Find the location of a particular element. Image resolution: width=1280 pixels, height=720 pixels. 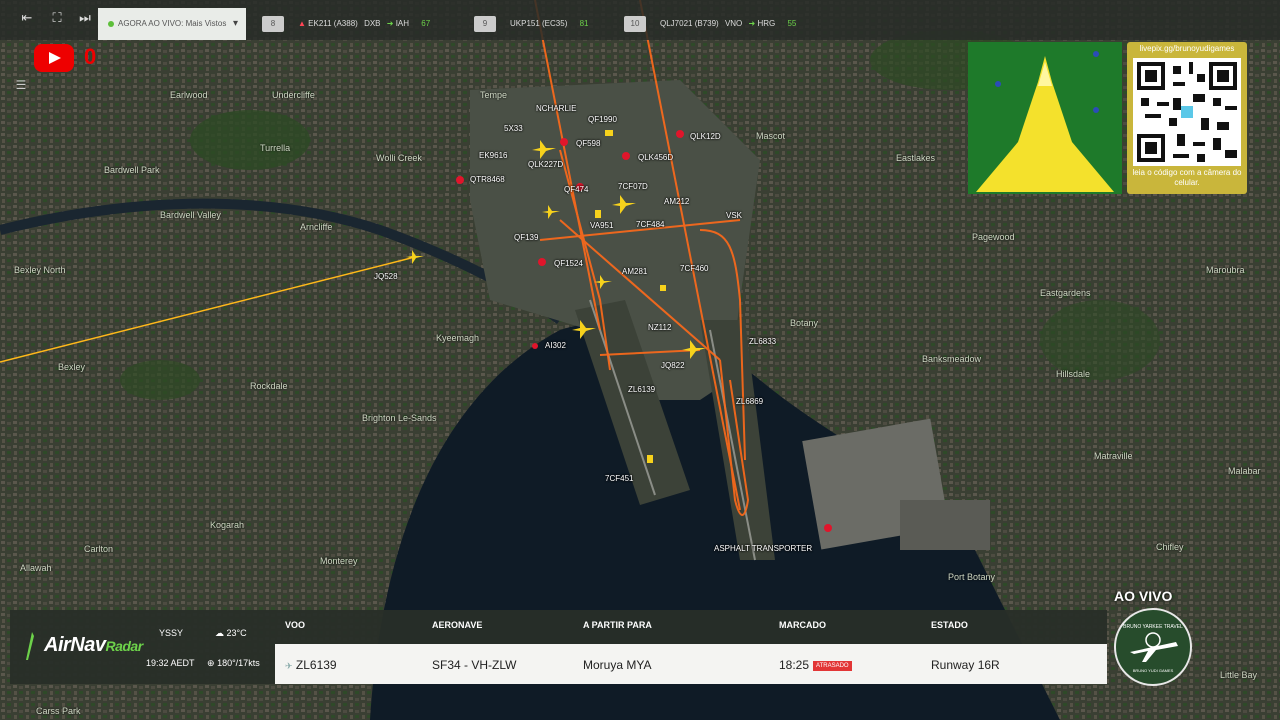

qr-caption: leia o código com a câmera do celular. is located at coordinates (1187, 177).